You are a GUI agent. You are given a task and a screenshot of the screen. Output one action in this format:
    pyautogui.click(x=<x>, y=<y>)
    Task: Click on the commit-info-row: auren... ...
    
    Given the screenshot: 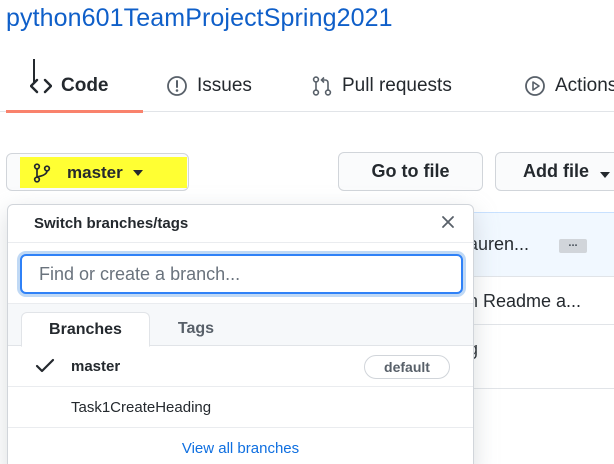 What is the action you would take?
    pyautogui.click(x=541, y=244)
    